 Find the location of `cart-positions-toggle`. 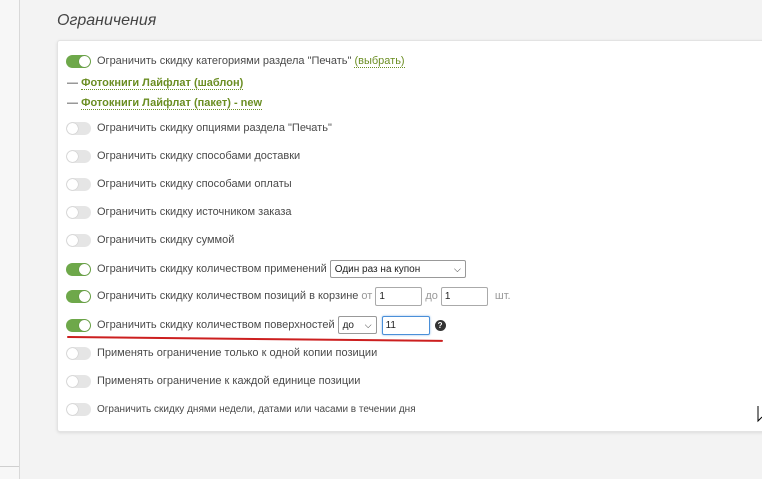

cart-positions-toggle is located at coordinates (78, 296).